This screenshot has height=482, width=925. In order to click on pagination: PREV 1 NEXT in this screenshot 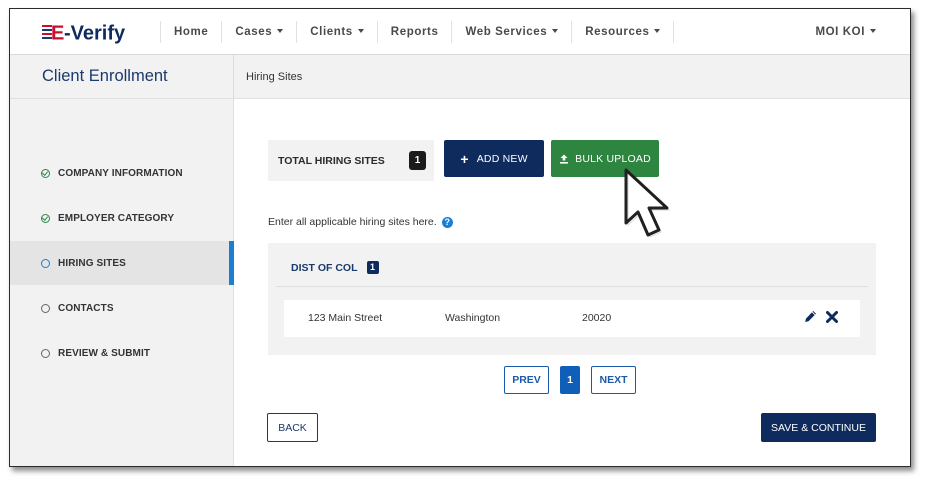, I will do `click(570, 380)`.